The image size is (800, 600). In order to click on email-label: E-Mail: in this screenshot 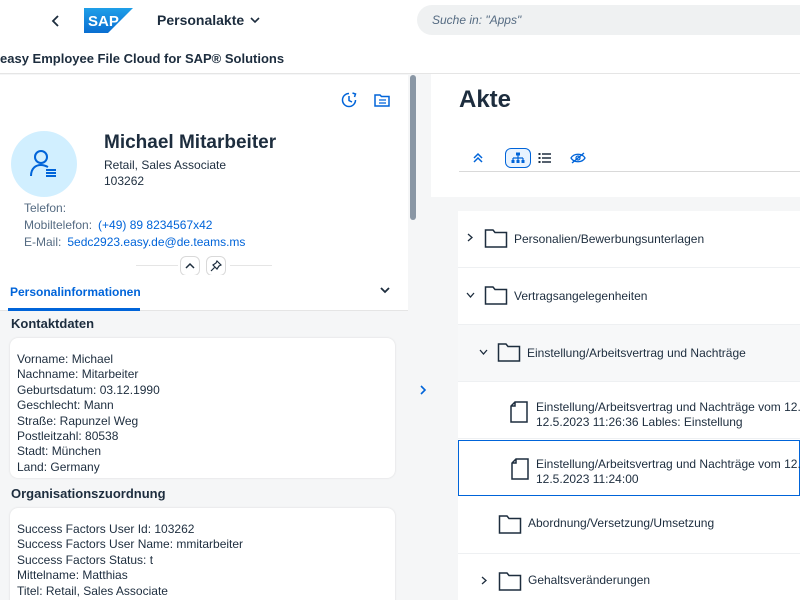, I will do `click(43, 242)`.